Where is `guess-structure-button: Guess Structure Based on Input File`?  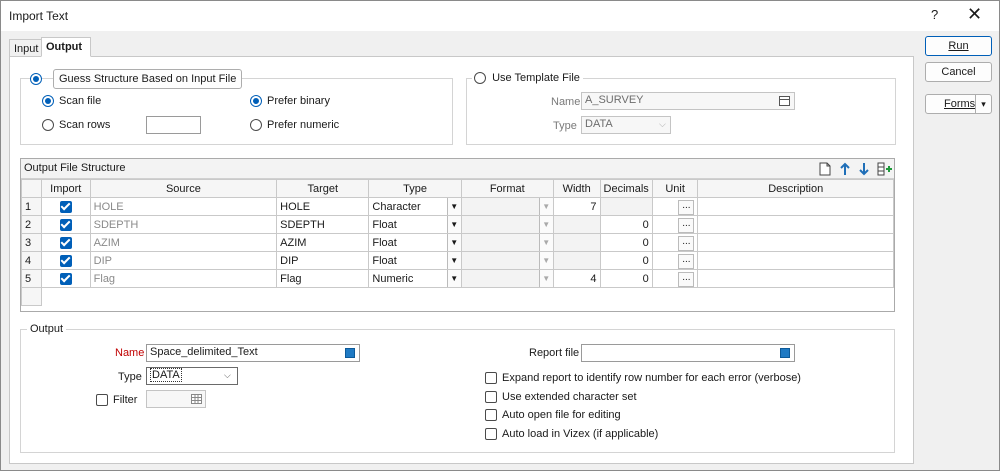 guess-structure-button: Guess Structure Based on Input File is located at coordinates (148, 79).